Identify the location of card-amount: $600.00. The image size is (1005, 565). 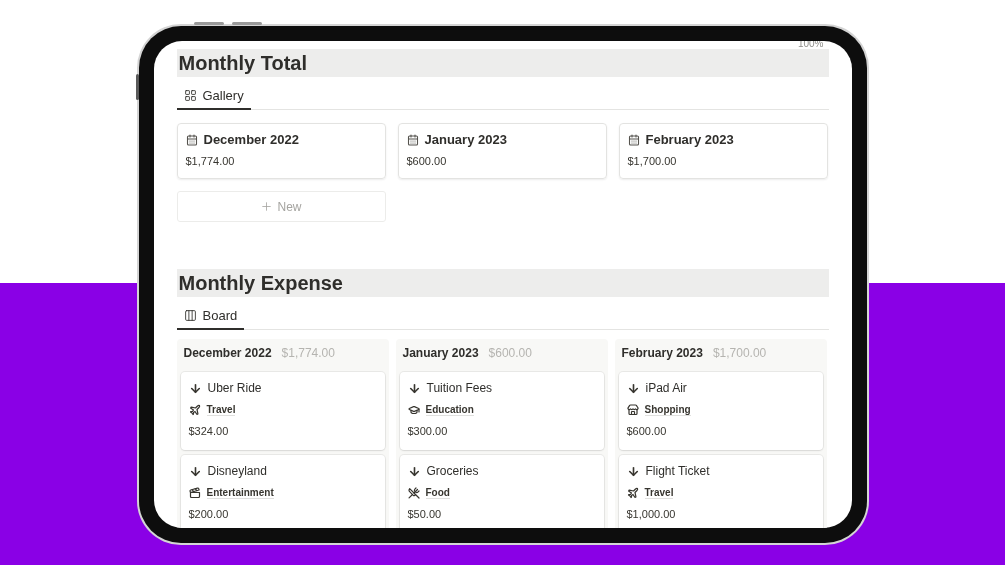
(427, 161).